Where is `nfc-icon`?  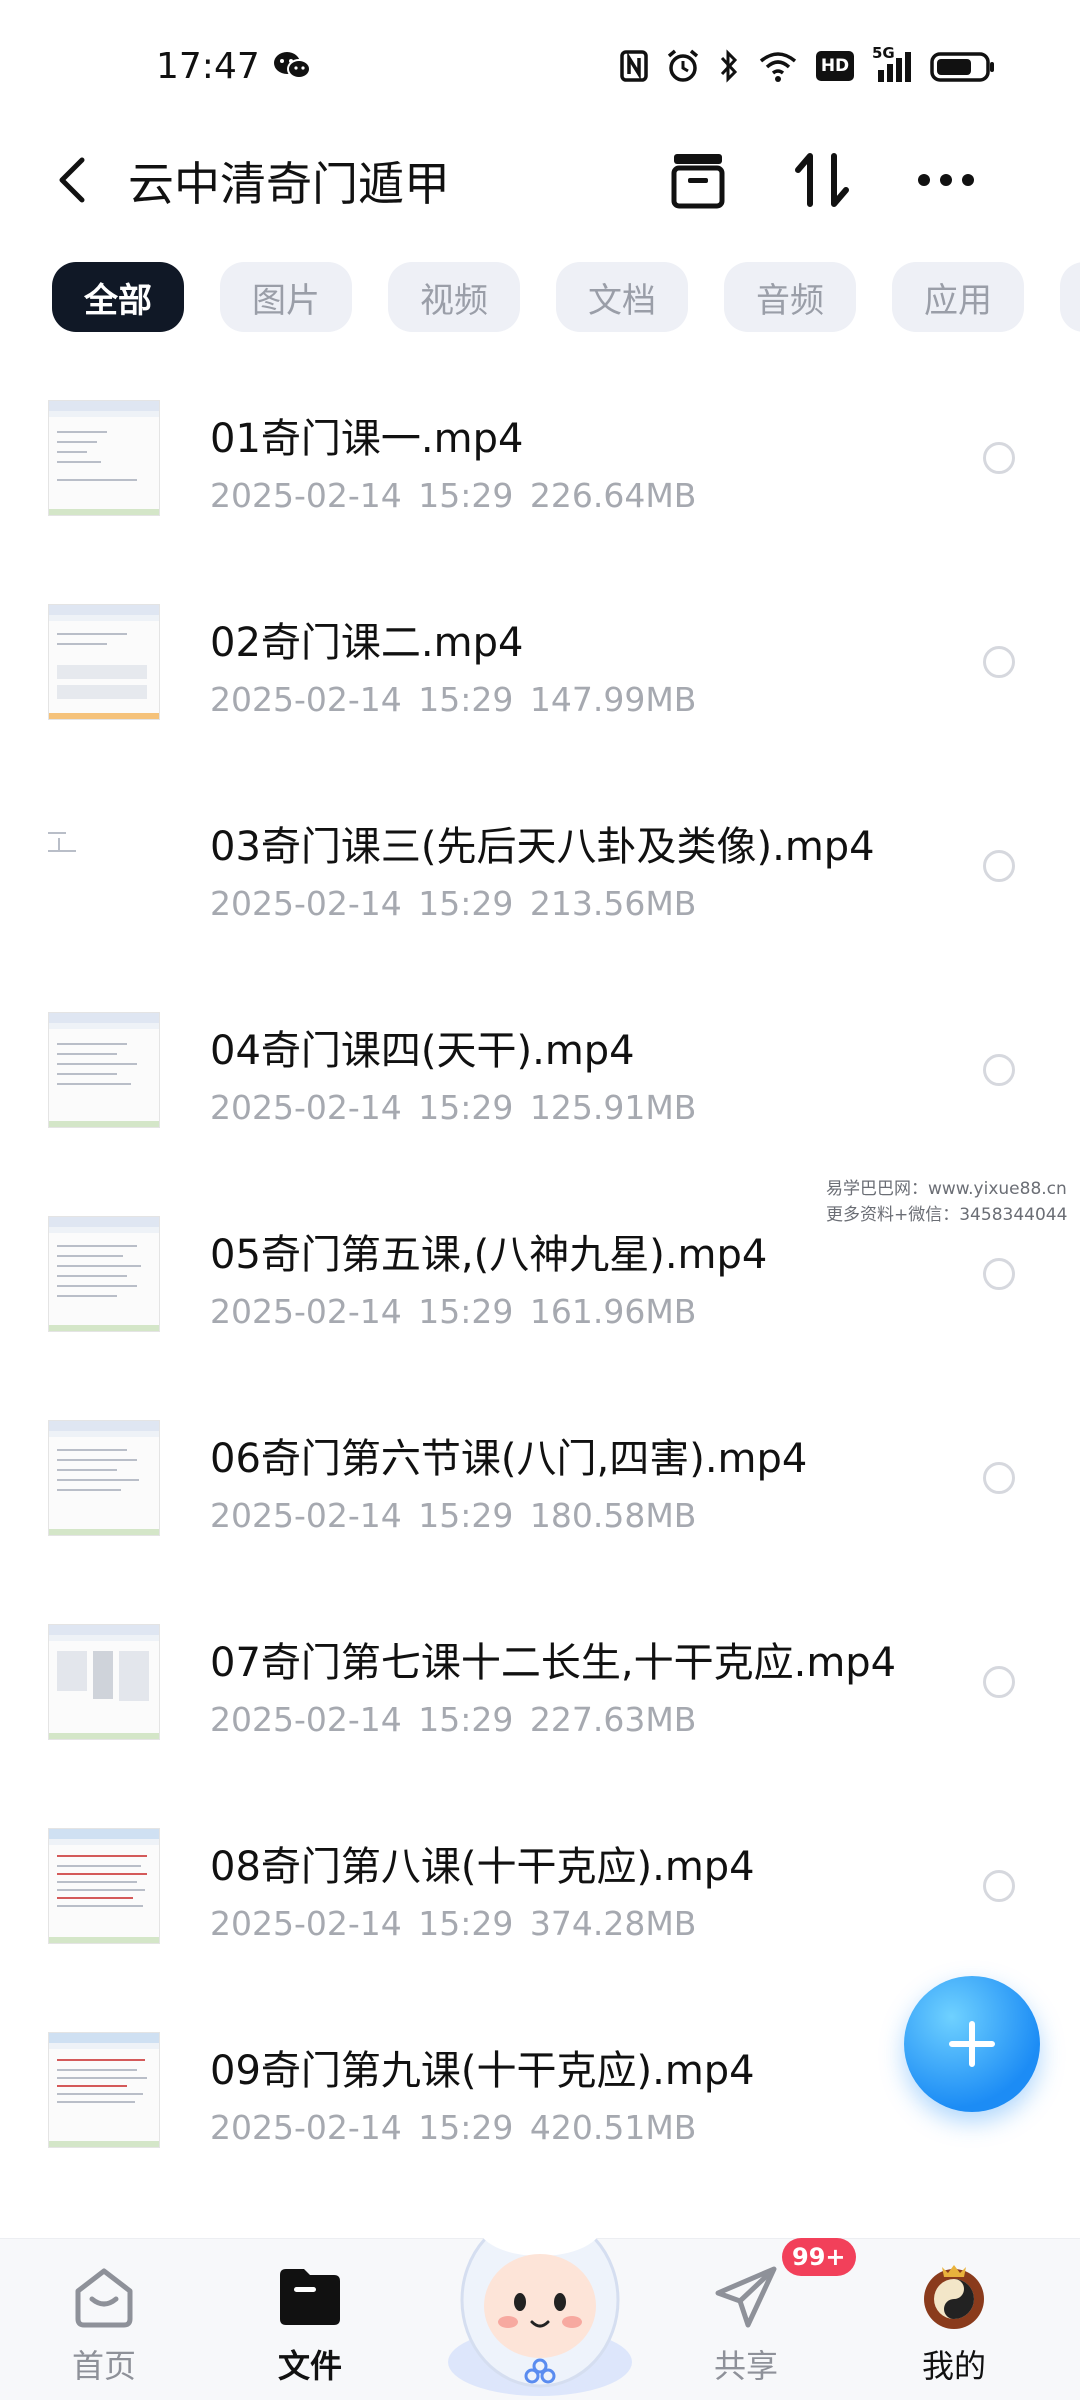
nfc-icon is located at coordinates (634, 66).